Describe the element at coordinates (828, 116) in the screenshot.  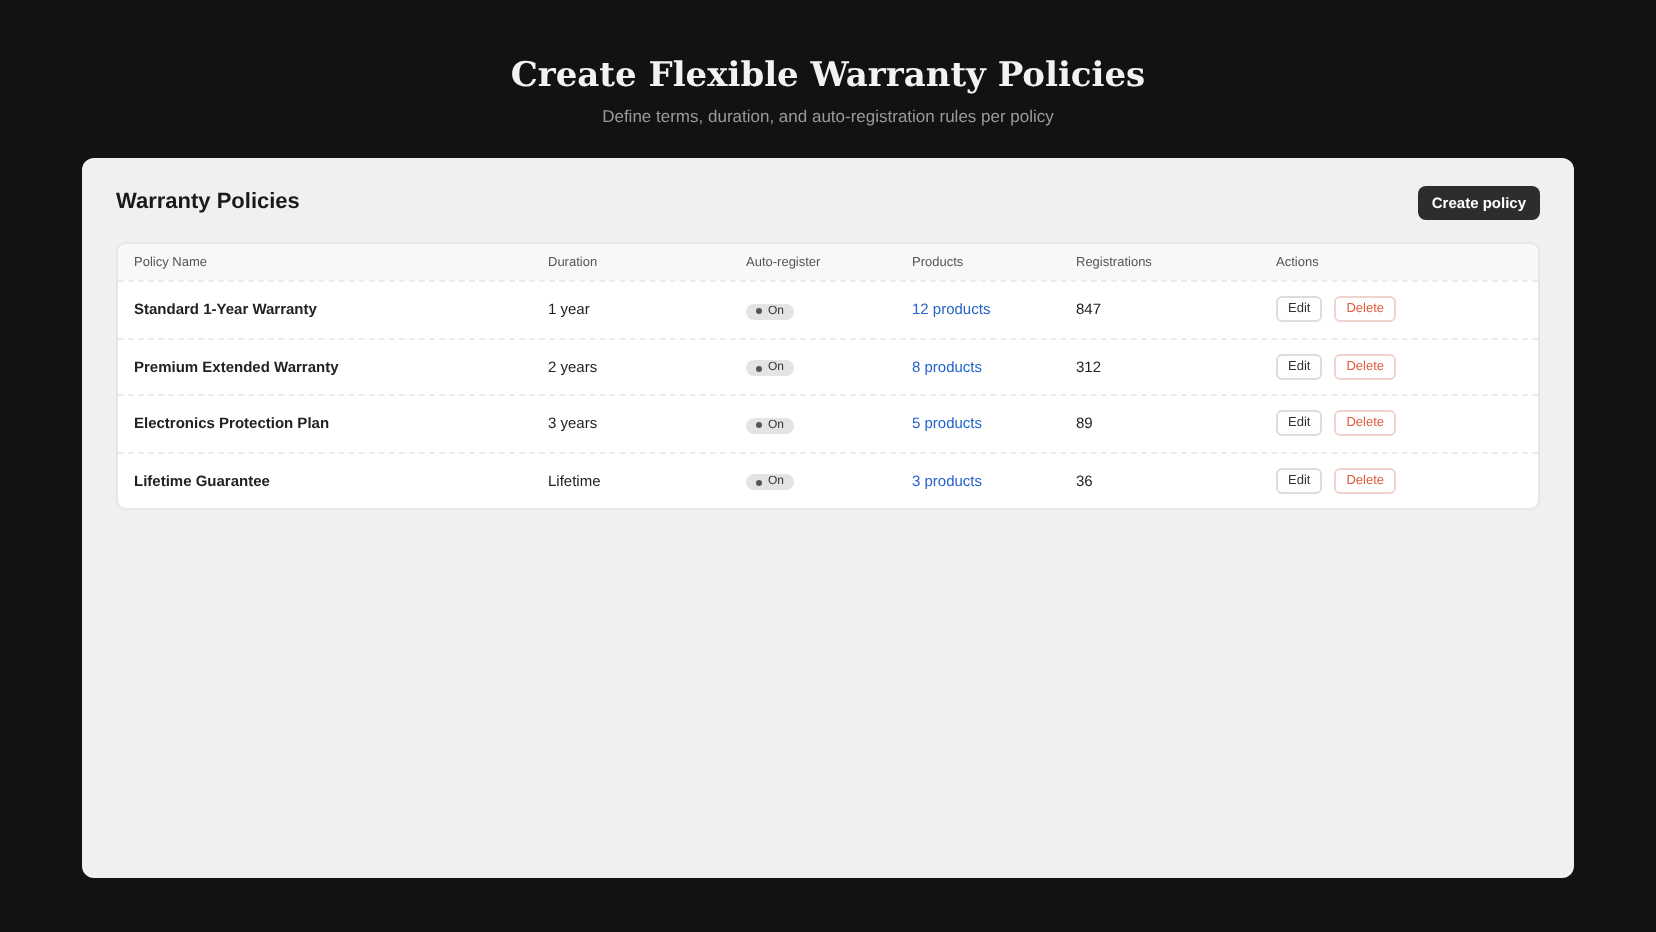
I see `page-subtitle: Define terms, duration, and auto-registration rules per policy` at that location.